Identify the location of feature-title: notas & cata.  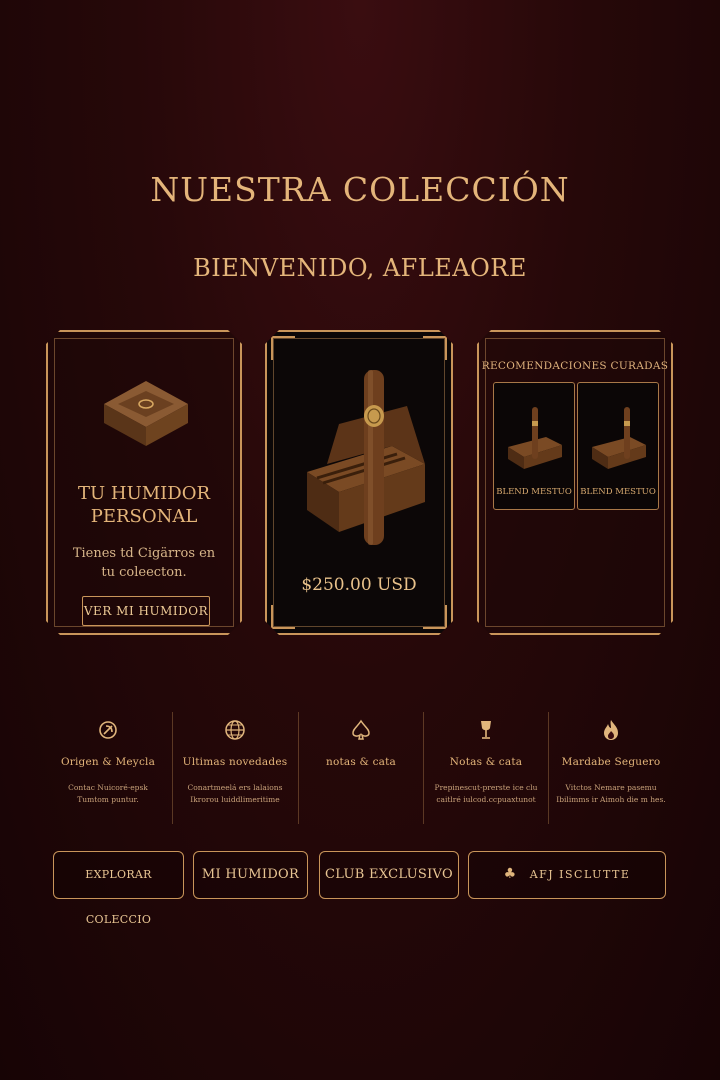
(361, 762).